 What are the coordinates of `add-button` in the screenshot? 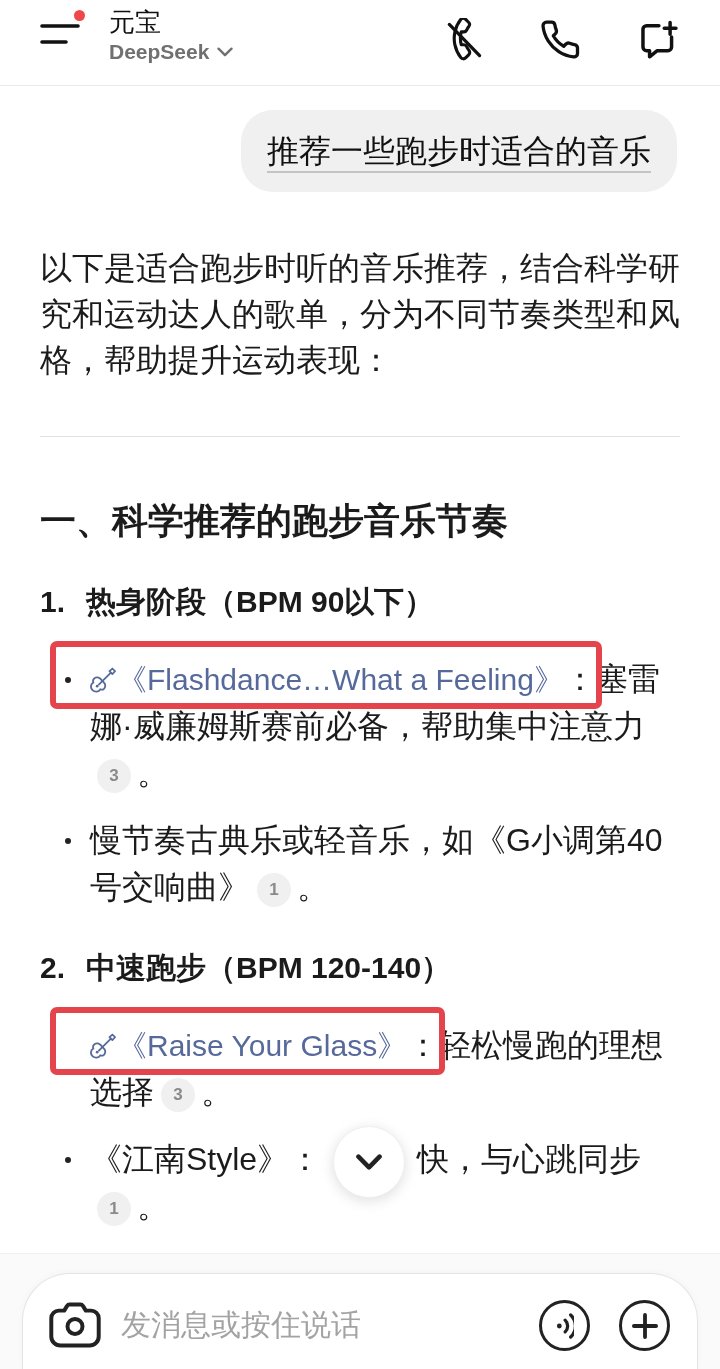 It's located at (644, 1325).